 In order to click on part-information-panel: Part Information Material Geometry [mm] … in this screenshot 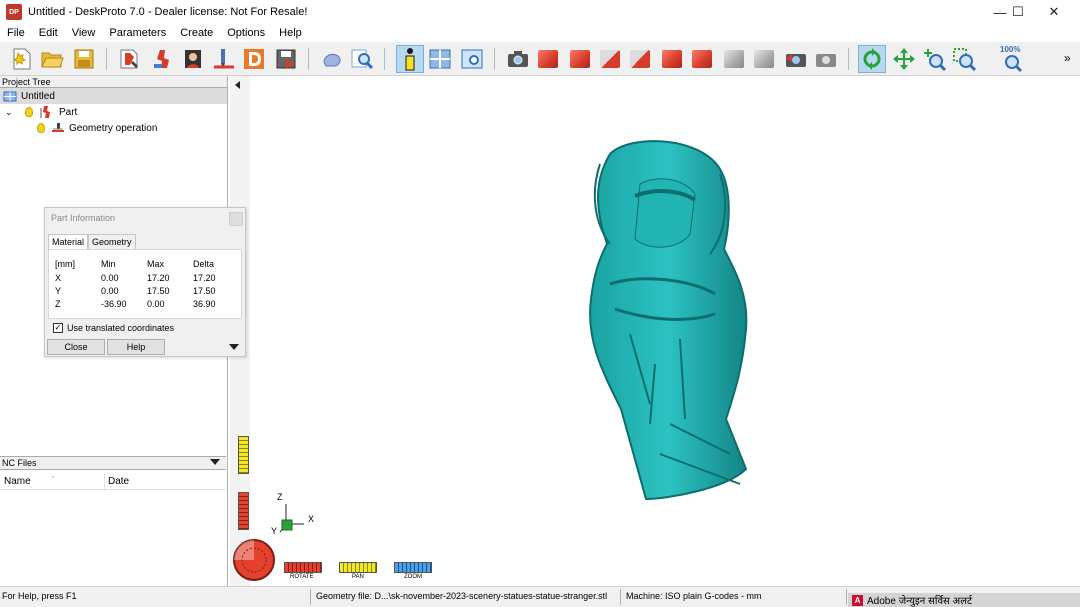, I will do `click(145, 282)`.